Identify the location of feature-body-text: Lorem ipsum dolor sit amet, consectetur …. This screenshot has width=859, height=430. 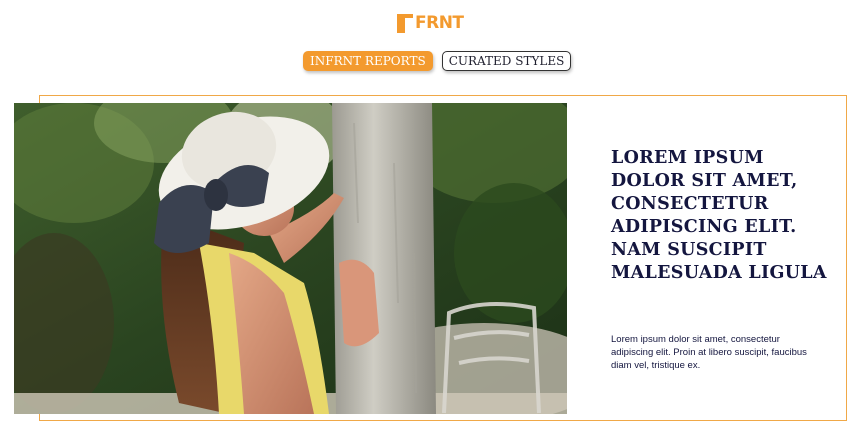
(709, 352).